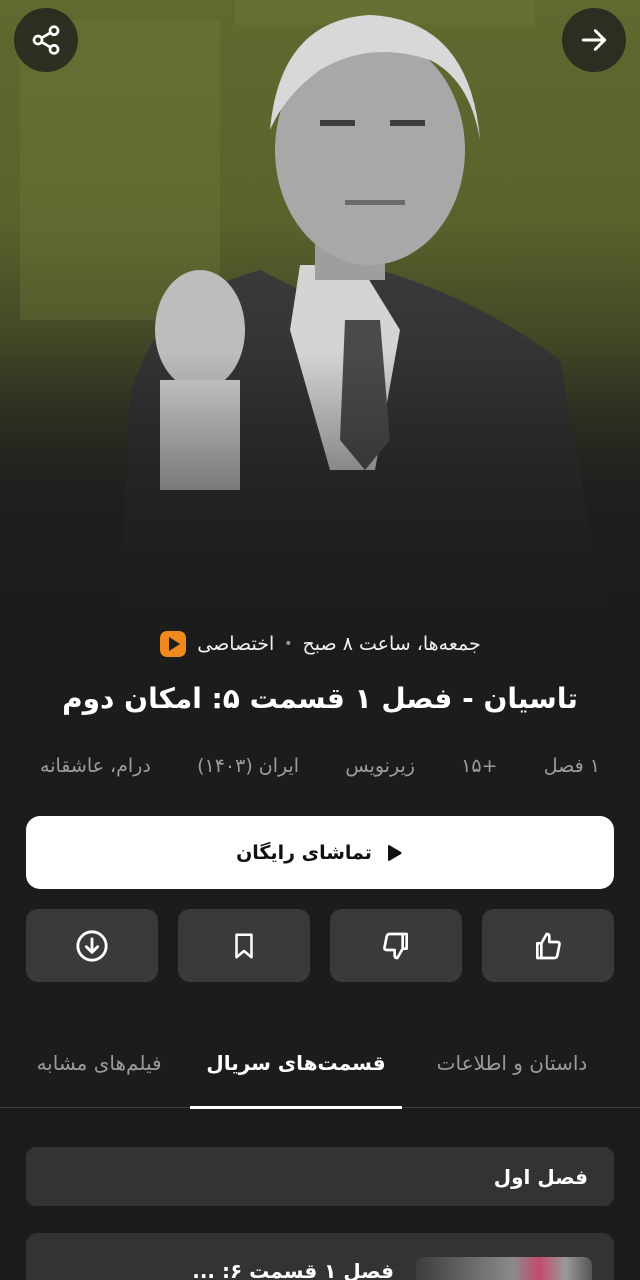 Image resolution: width=640 pixels, height=1280 pixels. Describe the element at coordinates (504, 1268) in the screenshot. I see `episode-thumbnail` at that location.